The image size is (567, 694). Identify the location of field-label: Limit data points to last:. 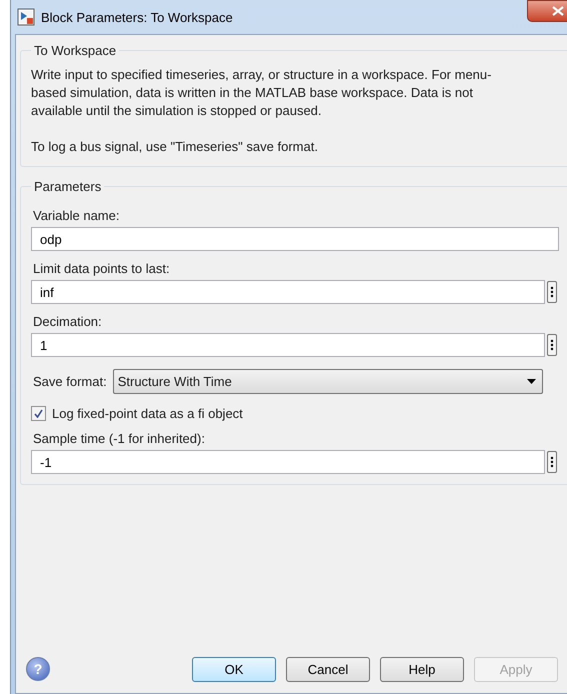
(102, 268).